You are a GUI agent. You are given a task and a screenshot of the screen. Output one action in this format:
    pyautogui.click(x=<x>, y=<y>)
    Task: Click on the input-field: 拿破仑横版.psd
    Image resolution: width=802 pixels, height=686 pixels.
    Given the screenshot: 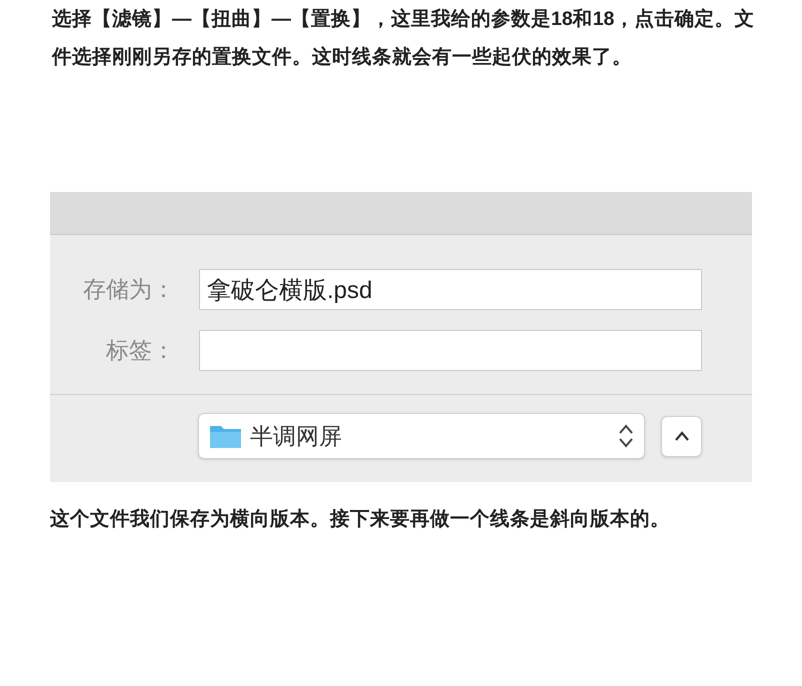 What is the action you would take?
    pyautogui.click(x=450, y=289)
    